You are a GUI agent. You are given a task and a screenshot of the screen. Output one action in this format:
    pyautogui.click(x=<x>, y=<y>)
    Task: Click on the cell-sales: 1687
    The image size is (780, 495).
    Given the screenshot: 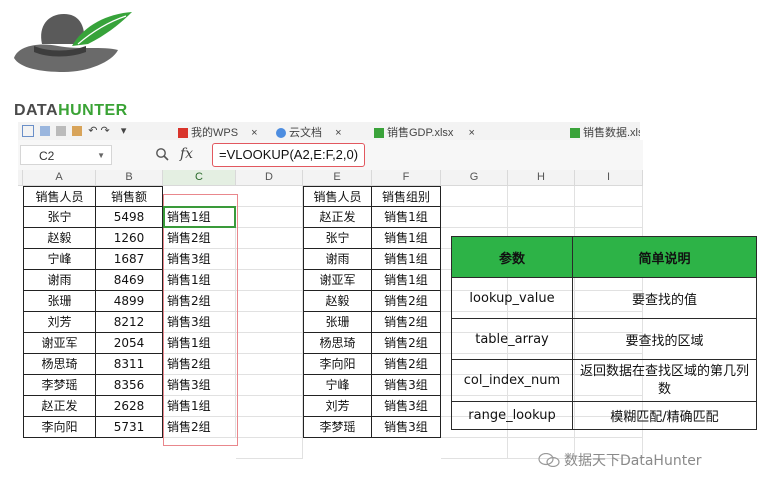 What is the action you would take?
    pyautogui.click(x=129, y=259)
    